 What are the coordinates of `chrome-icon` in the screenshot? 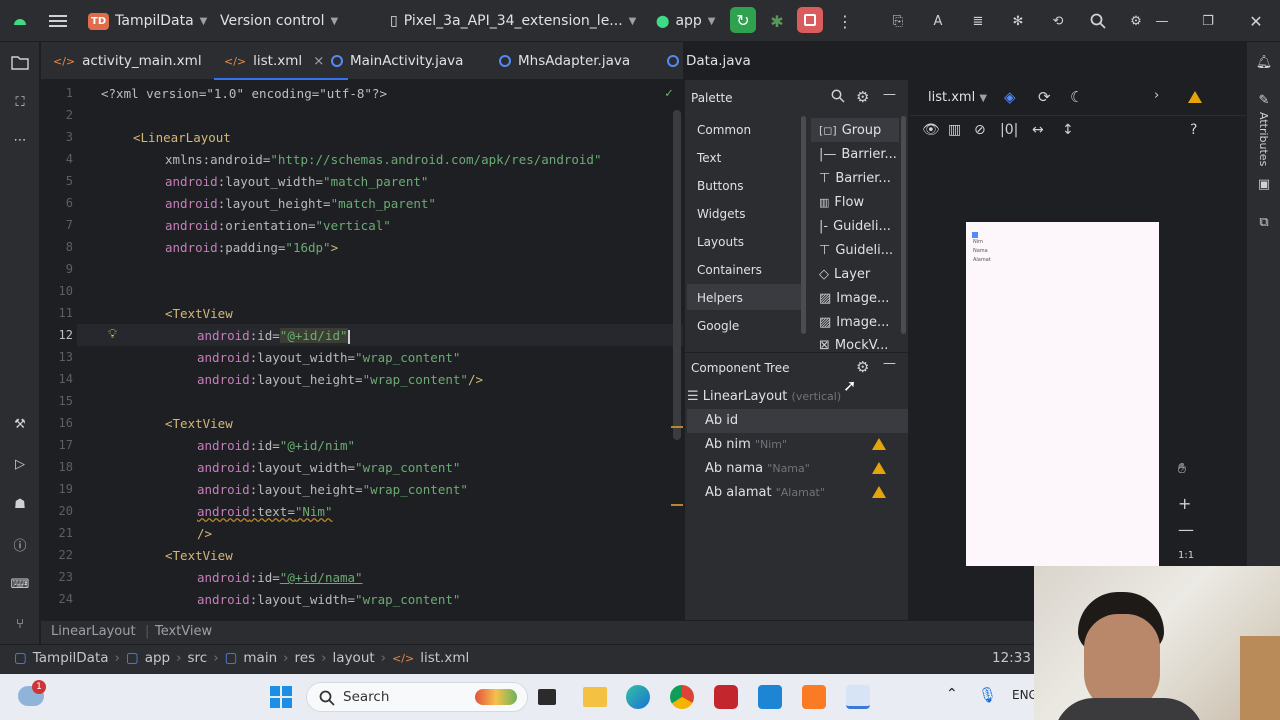 It's located at (682, 697).